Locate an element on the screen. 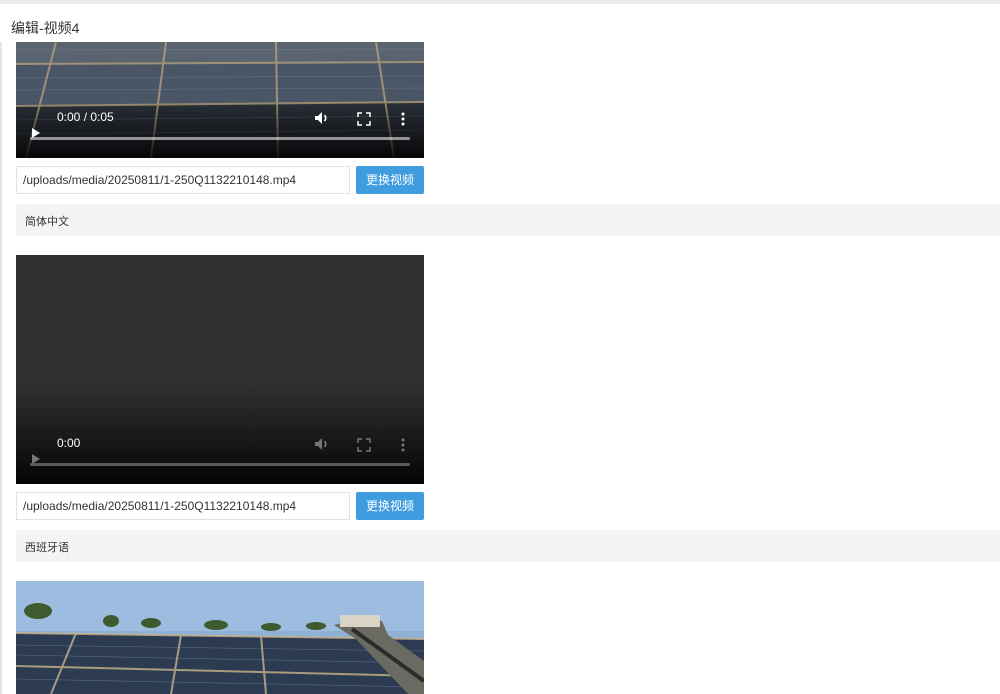 This screenshot has width=1000, height=694. video-controls: 0:00 / 0:05 is located at coordinates (220, 131).